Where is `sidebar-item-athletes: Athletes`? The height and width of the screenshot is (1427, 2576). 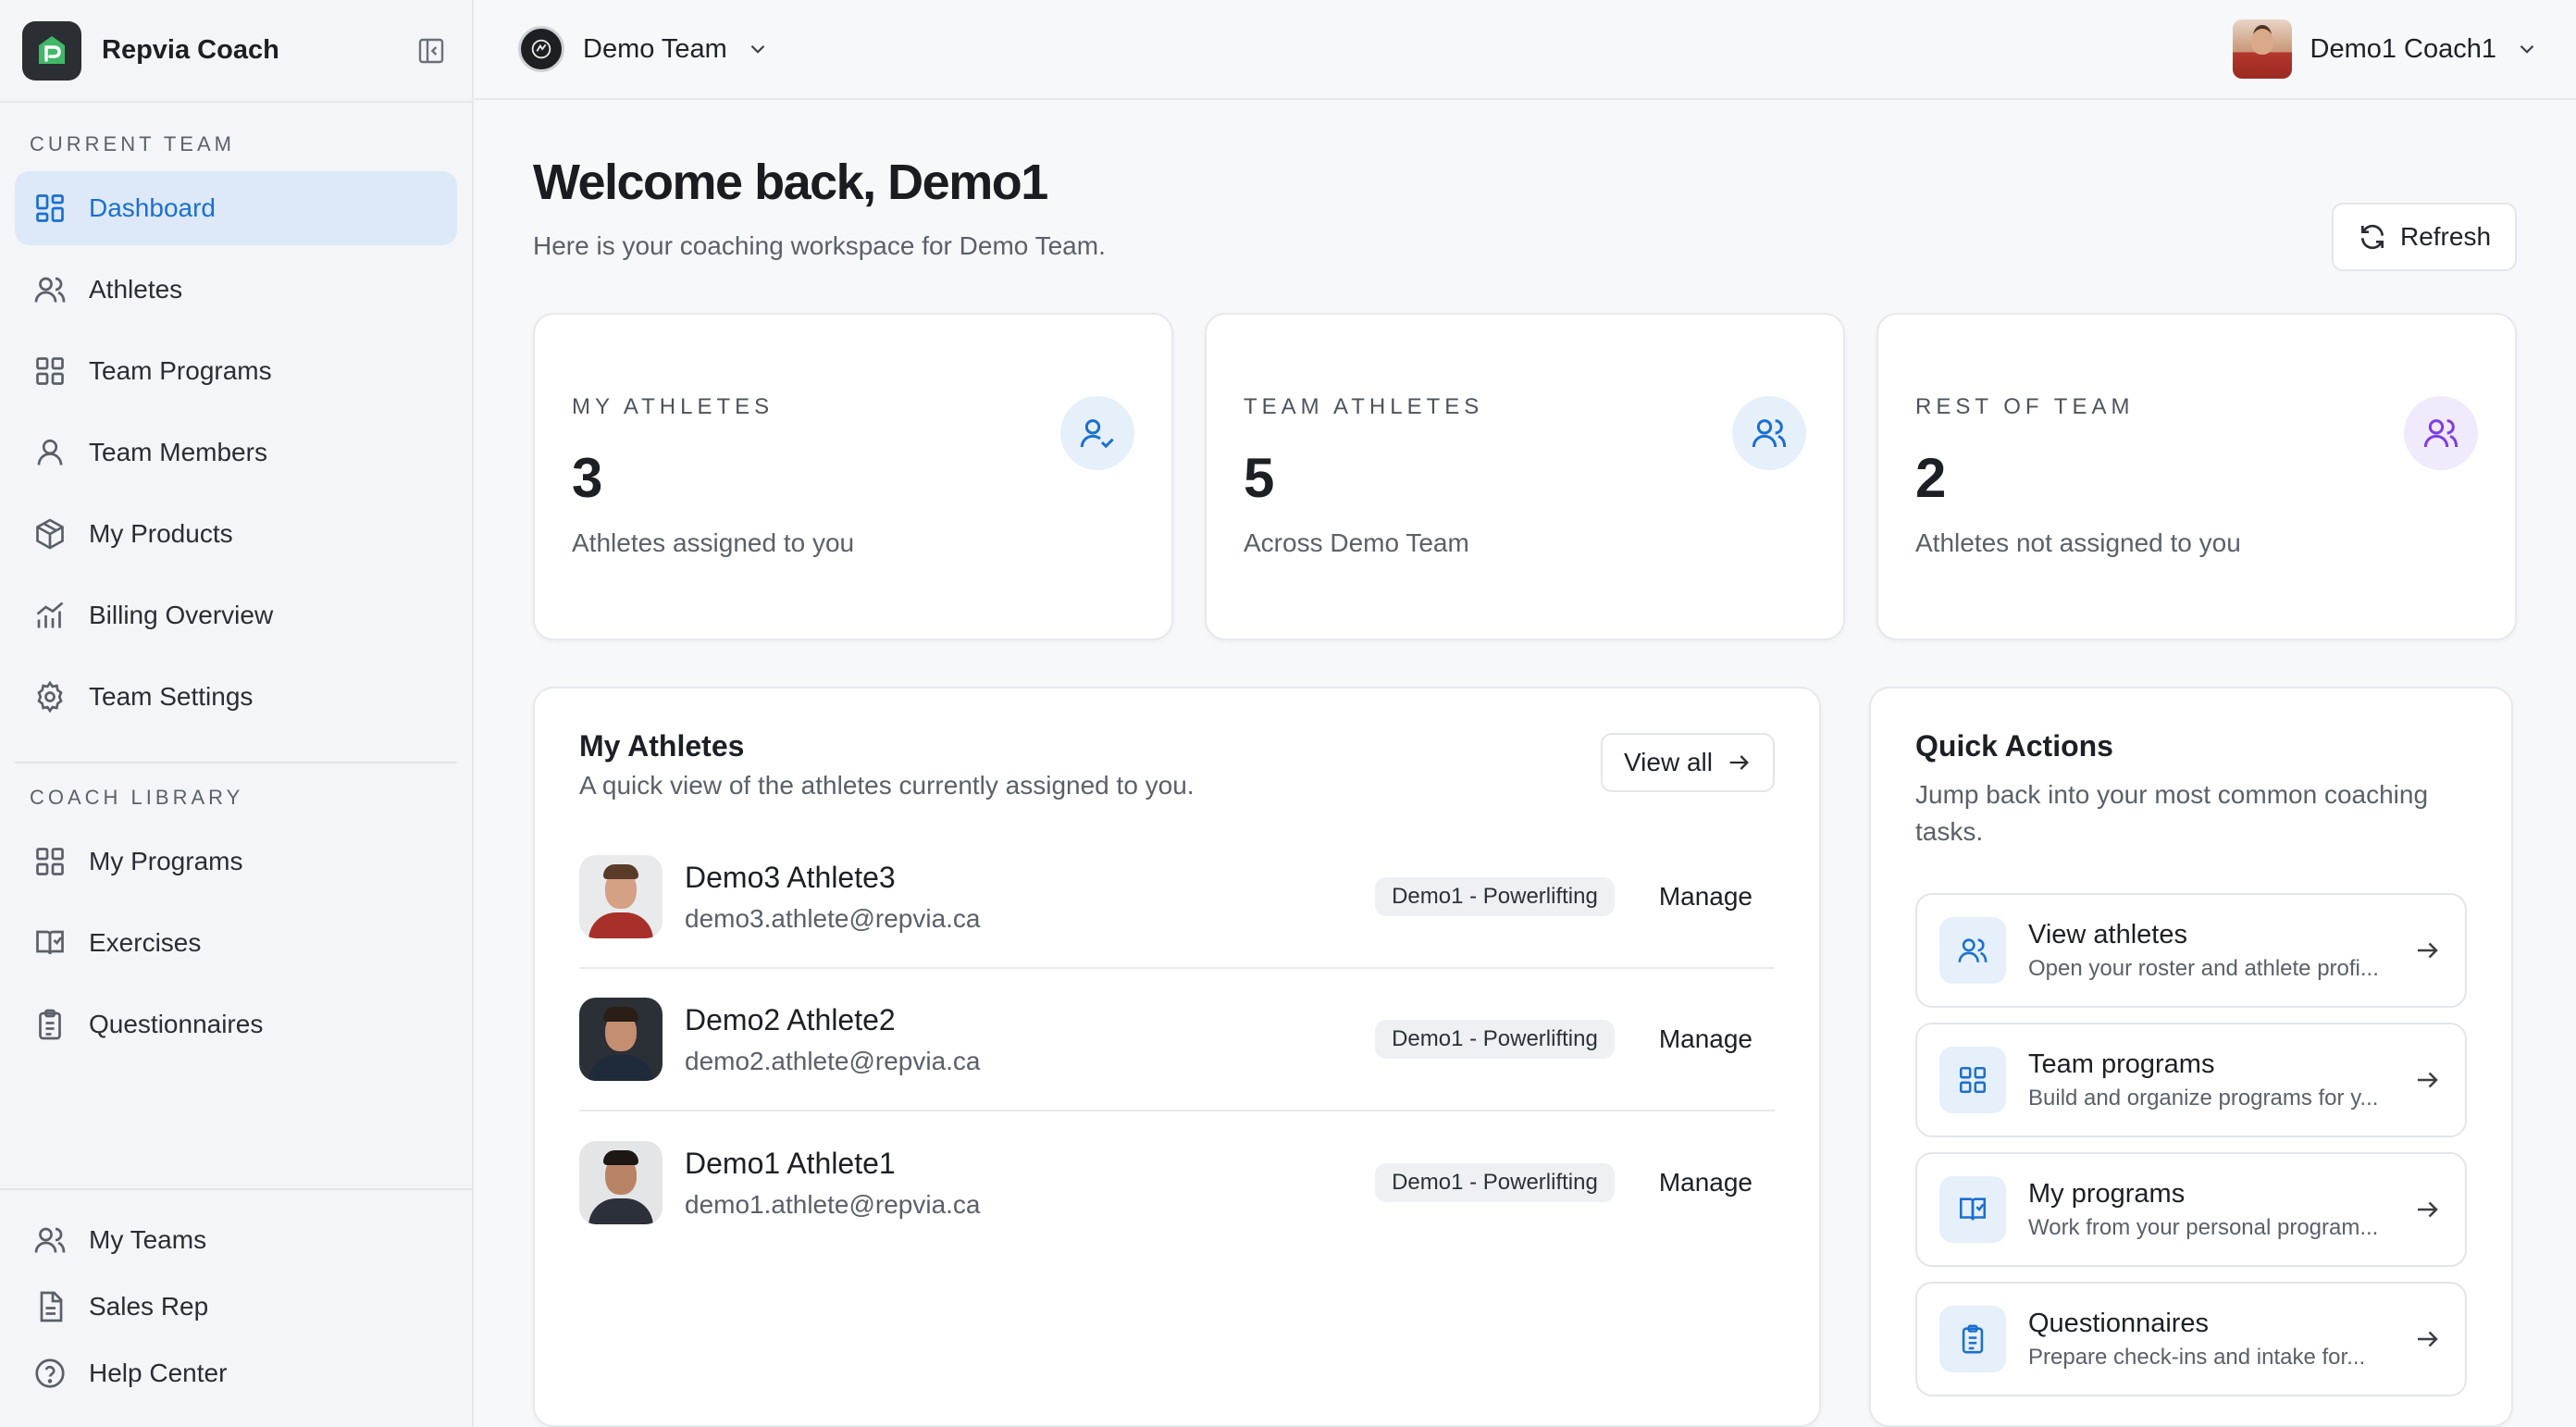
sidebar-item-athletes: Athletes is located at coordinates (236, 290).